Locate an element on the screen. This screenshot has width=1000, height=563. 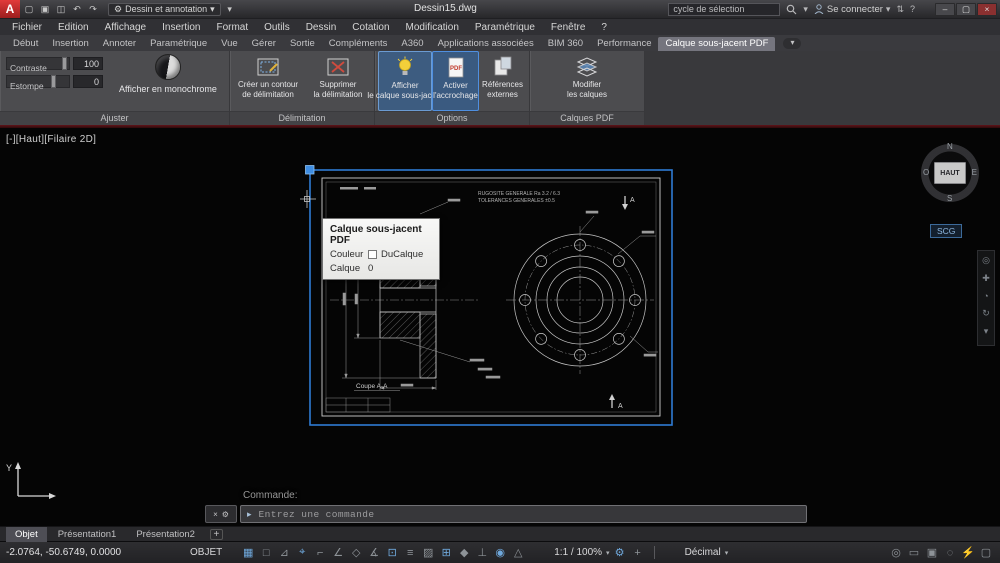
redo-icon: ↷ is located at coordinates (93, 9).